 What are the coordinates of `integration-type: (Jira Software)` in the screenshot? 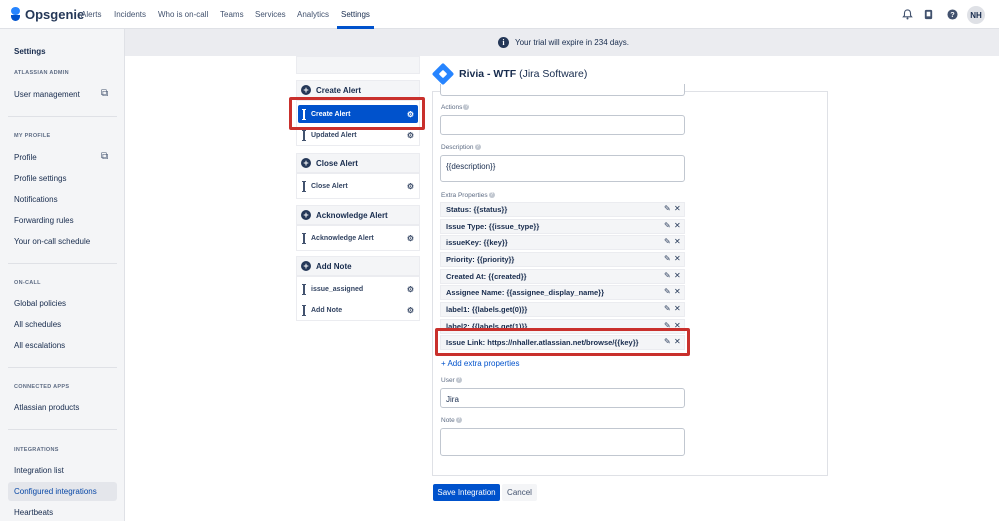 It's located at (553, 74).